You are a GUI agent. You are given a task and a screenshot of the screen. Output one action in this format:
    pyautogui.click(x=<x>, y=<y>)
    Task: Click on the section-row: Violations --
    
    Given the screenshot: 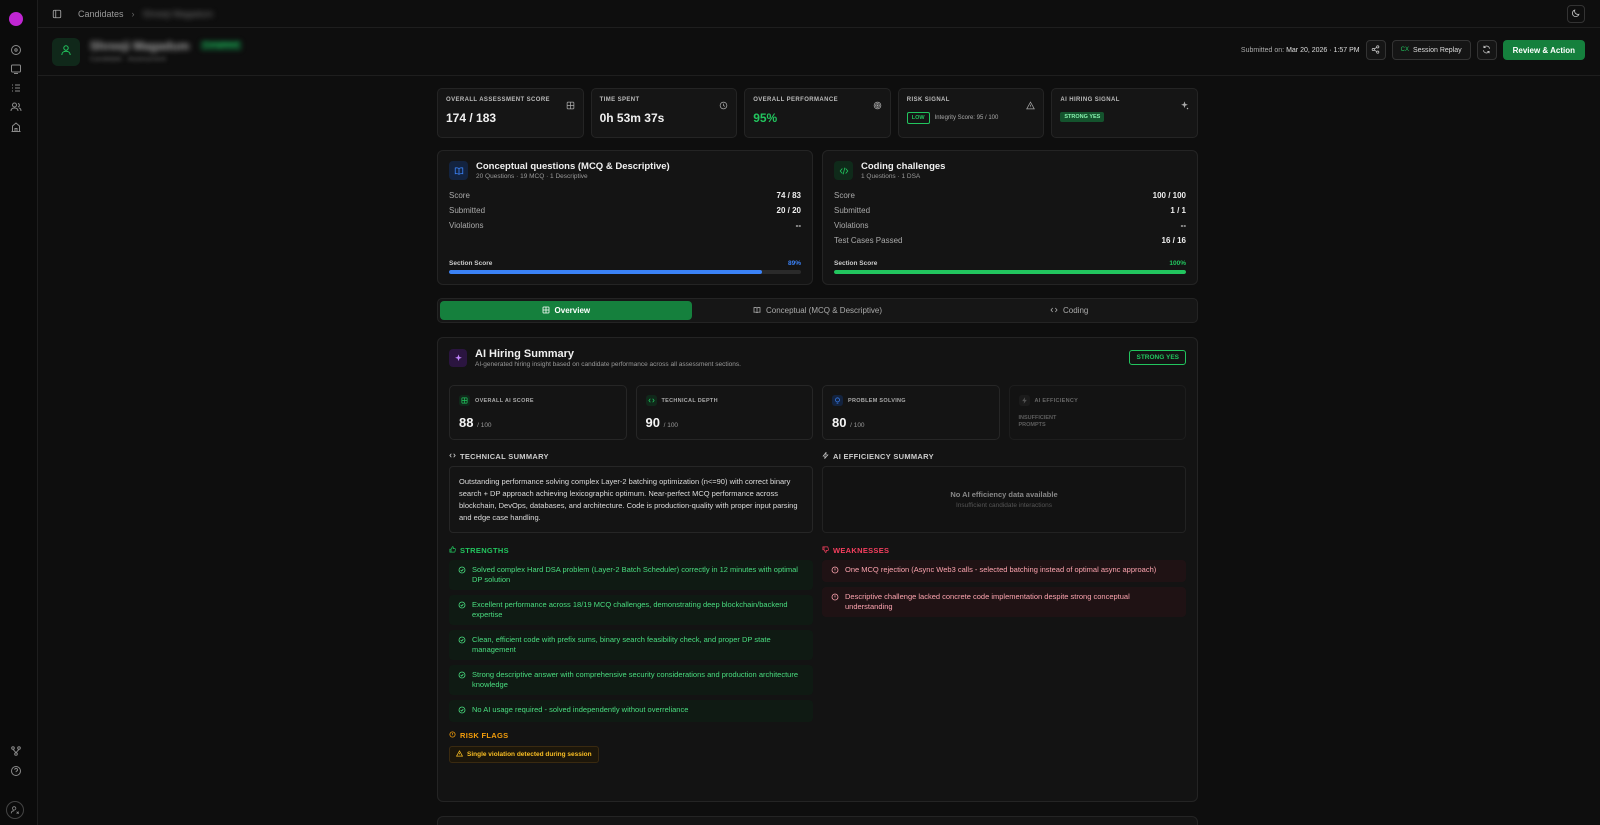 What is the action you would take?
    pyautogui.click(x=625, y=225)
    